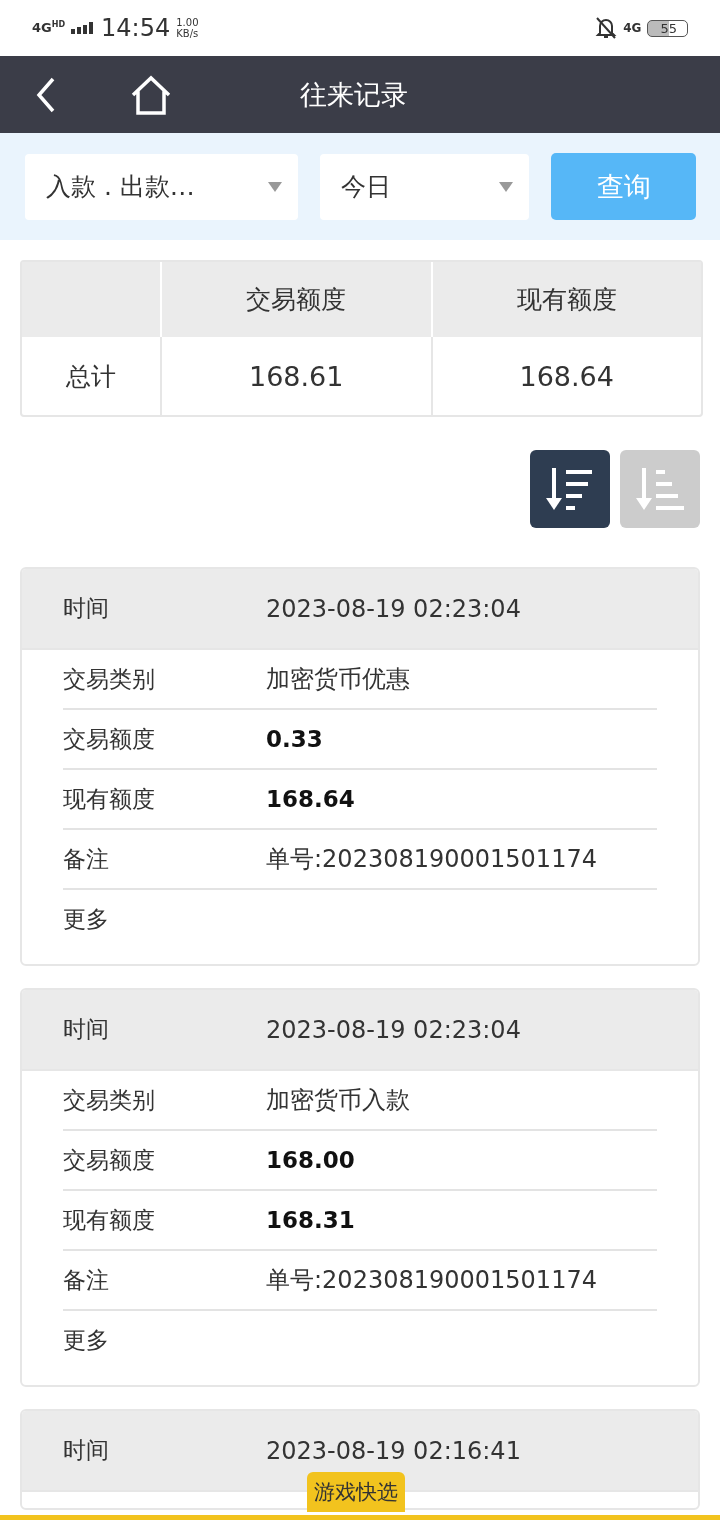 The width and height of the screenshot is (720, 1520). Describe the element at coordinates (295, 376) in the screenshot. I see `table-cell: 168.61` at that location.